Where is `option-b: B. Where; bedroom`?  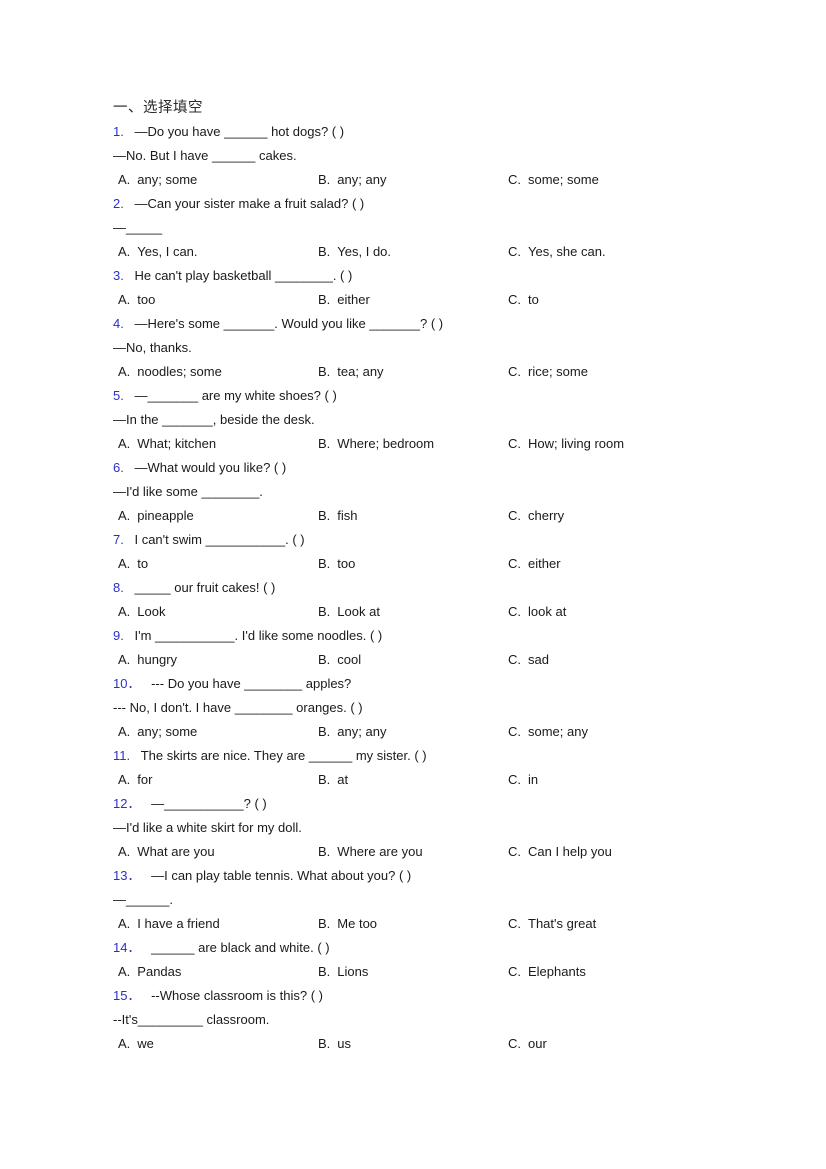 option-b: B. Where; bedroom is located at coordinates (376, 444).